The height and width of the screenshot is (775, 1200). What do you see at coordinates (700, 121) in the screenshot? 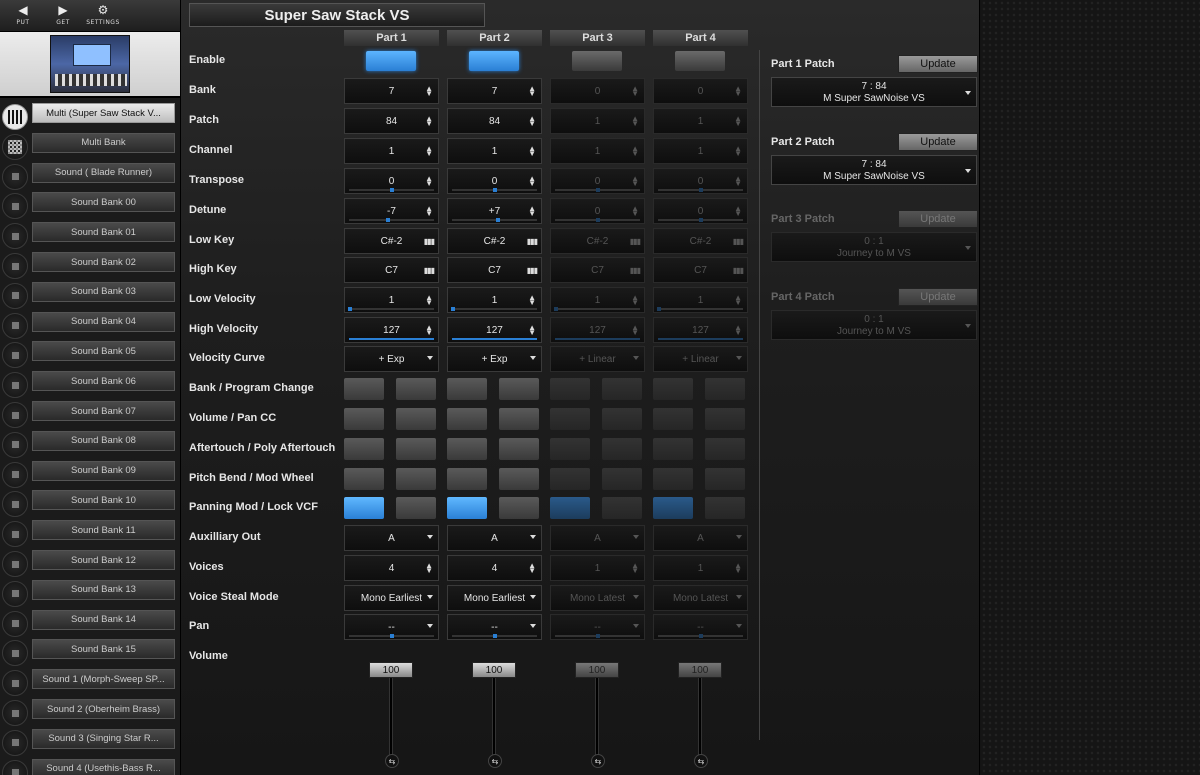
I see `patch-control: 1 ▲ ▼` at bounding box center [700, 121].